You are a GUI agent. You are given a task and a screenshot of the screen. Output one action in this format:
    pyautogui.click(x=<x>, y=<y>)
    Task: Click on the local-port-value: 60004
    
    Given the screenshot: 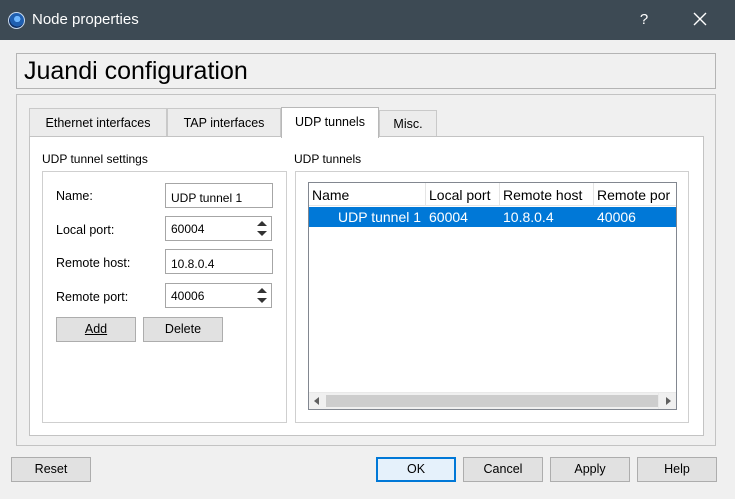 What is the action you would take?
    pyautogui.click(x=188, y=229)
    